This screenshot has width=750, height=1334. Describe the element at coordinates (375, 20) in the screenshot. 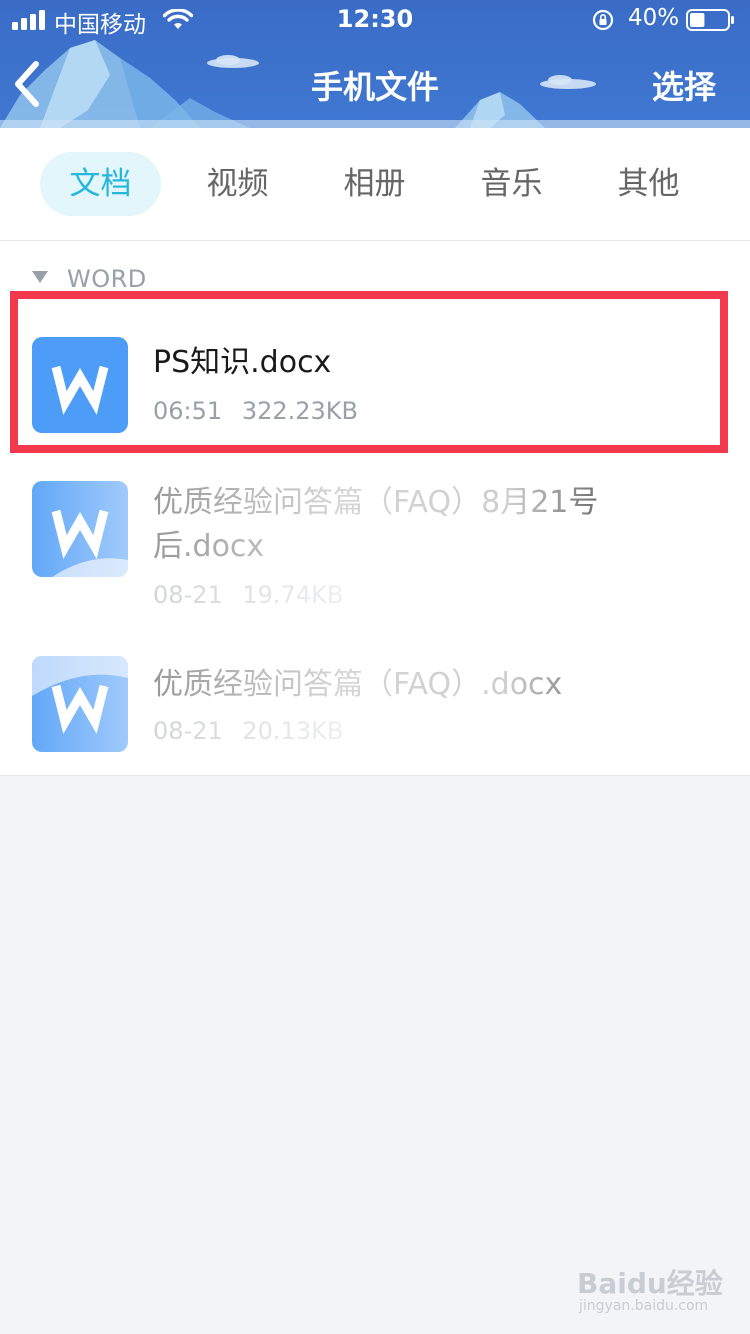

I see `status-bar: 中国移动 12:30 40%` at that location.